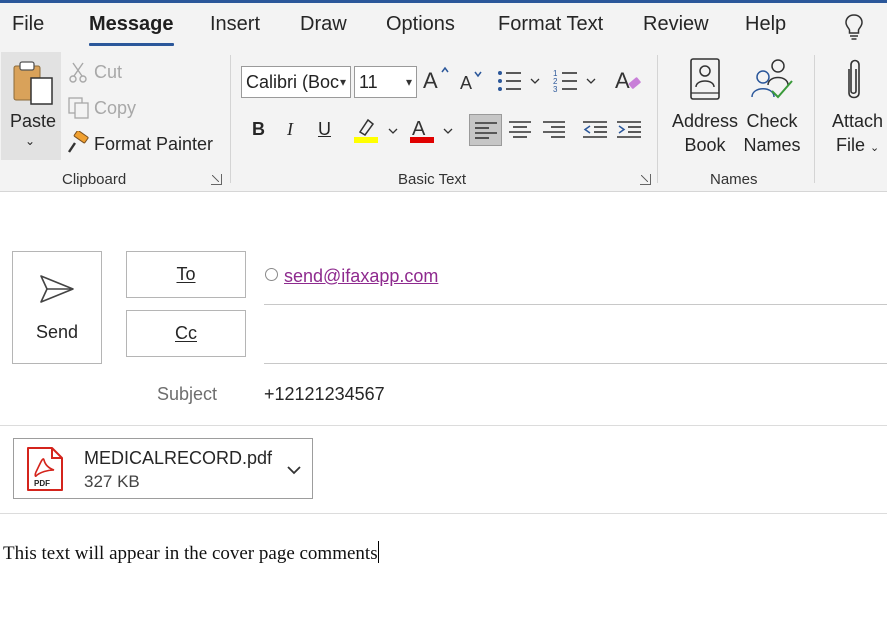  I want to click on send-label: Send, so click(57, 332).